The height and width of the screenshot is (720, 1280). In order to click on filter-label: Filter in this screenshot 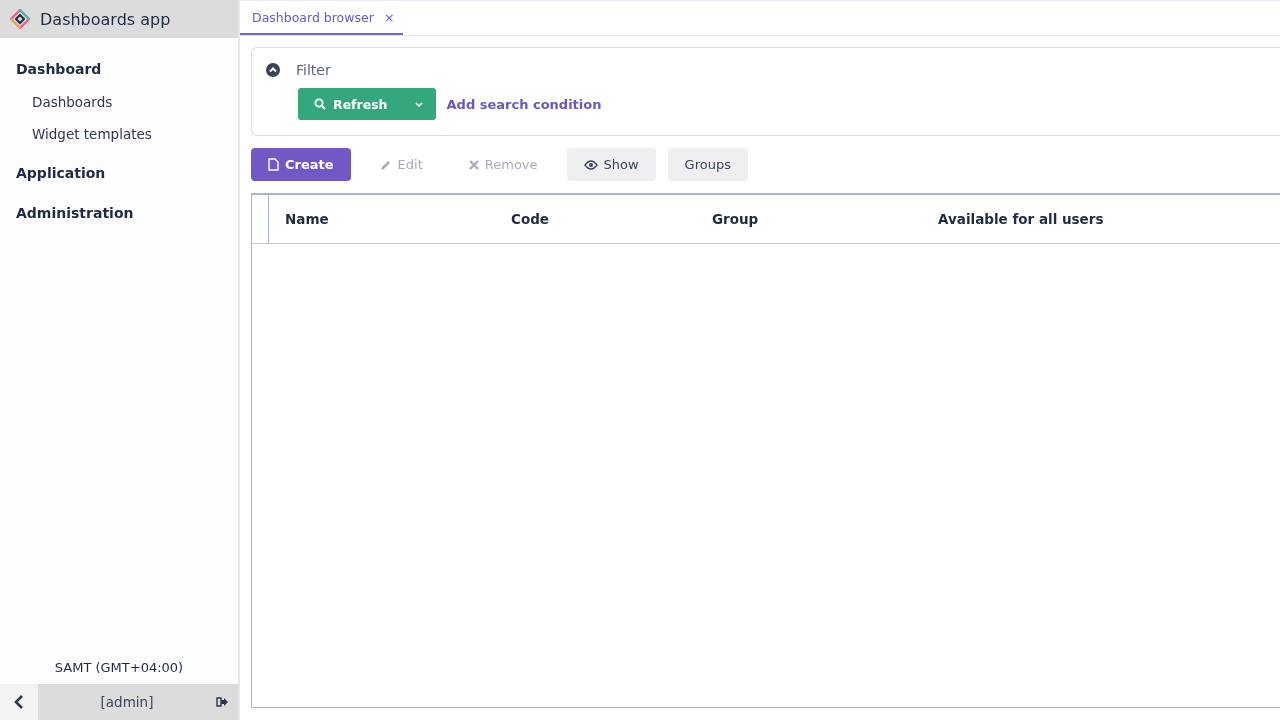, I will do `click(313, 70)`.